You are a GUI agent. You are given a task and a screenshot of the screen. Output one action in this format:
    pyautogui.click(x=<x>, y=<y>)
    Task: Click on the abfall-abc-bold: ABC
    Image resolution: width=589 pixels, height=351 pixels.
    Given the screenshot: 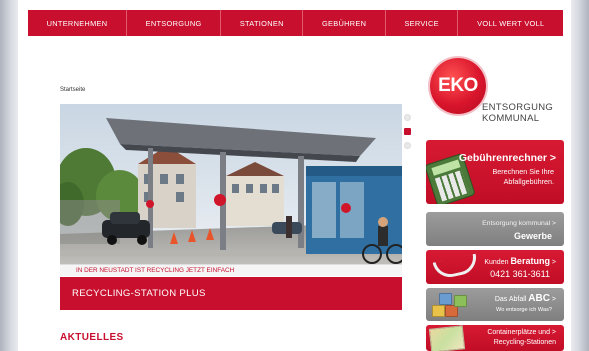 What is the action you would take?
    pyautogui.click(x=539, y=298)
    